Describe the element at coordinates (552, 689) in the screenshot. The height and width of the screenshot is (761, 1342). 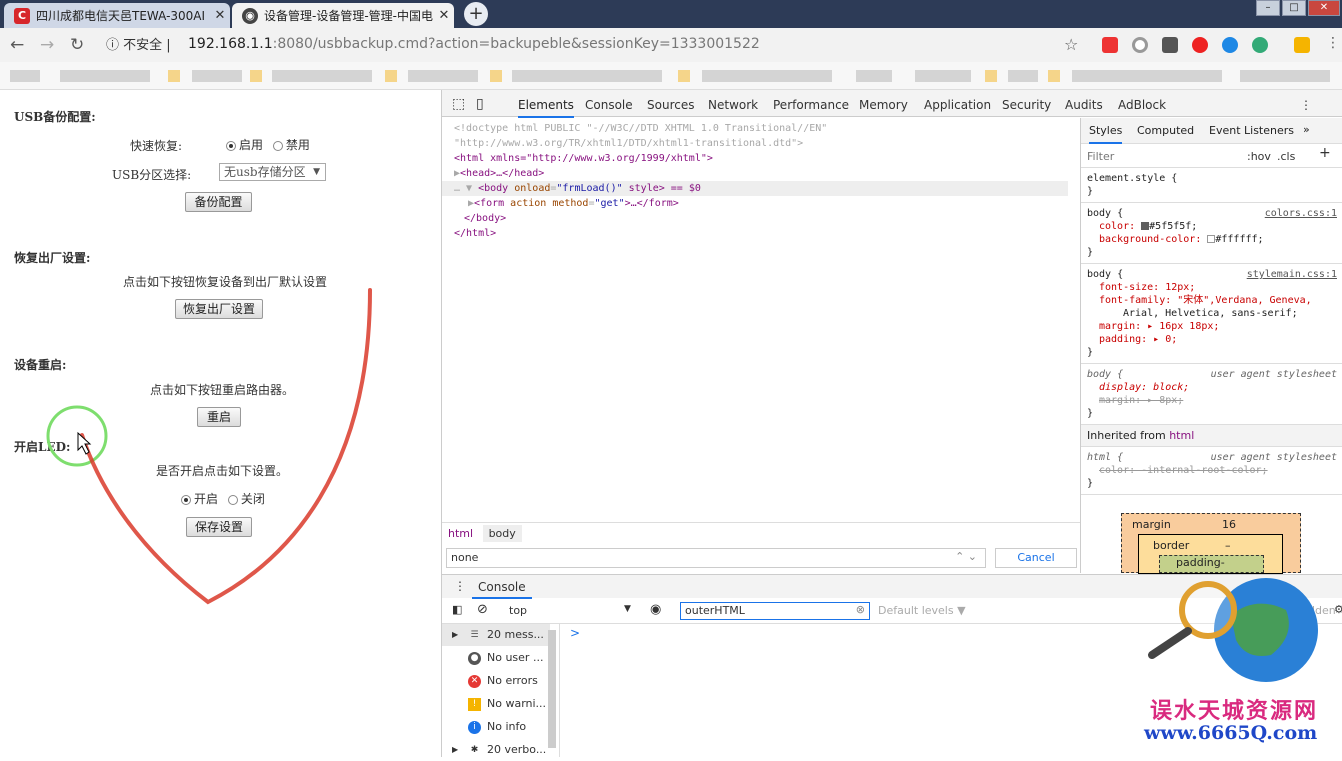
I see `sidebar-scrollbar` at that location.